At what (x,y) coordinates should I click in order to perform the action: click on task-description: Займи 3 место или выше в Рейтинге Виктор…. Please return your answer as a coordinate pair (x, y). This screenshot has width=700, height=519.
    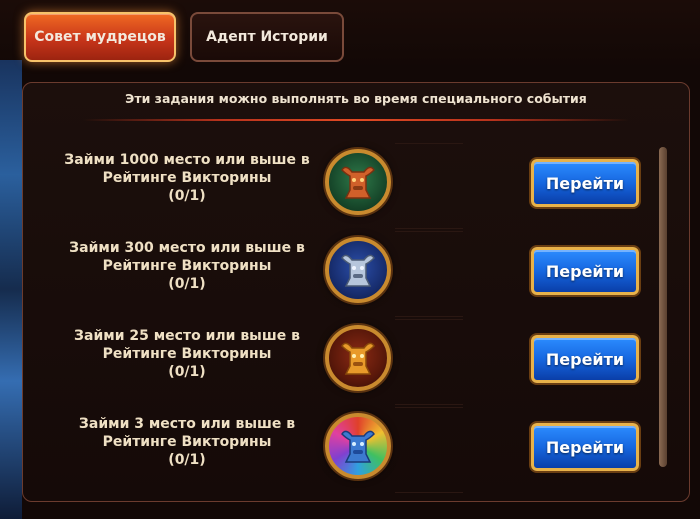
    Looking at the image, I should click on (187, 442).